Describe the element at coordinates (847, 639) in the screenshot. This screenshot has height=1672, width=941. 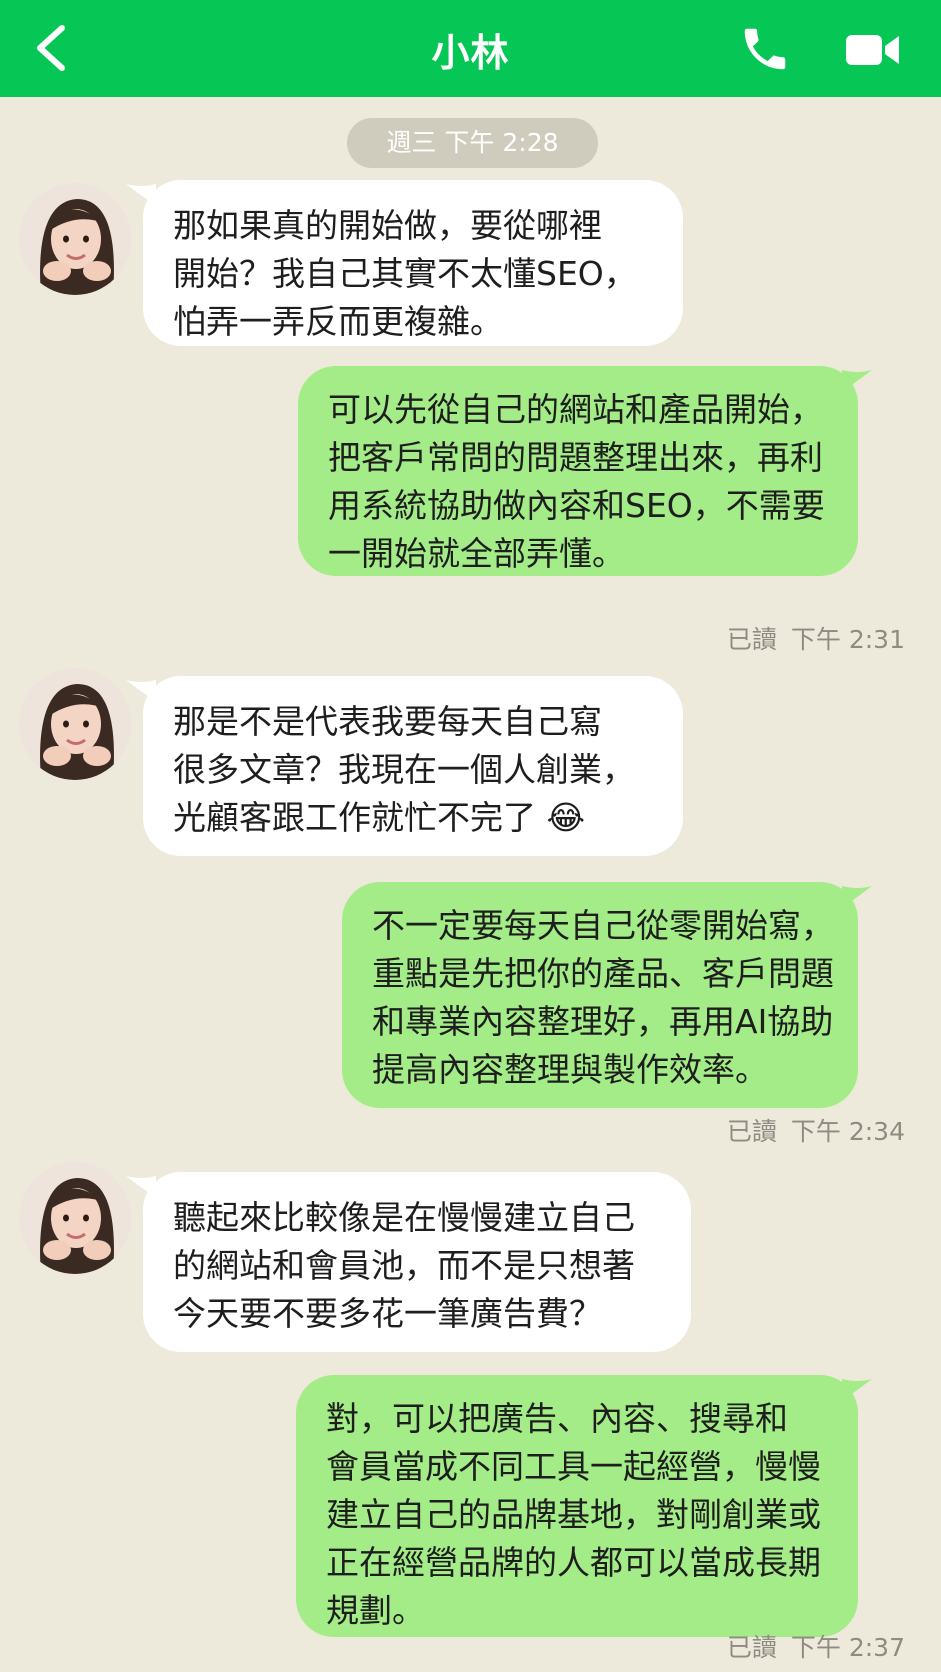
I see `message-time: 下午 2:31` at that location.